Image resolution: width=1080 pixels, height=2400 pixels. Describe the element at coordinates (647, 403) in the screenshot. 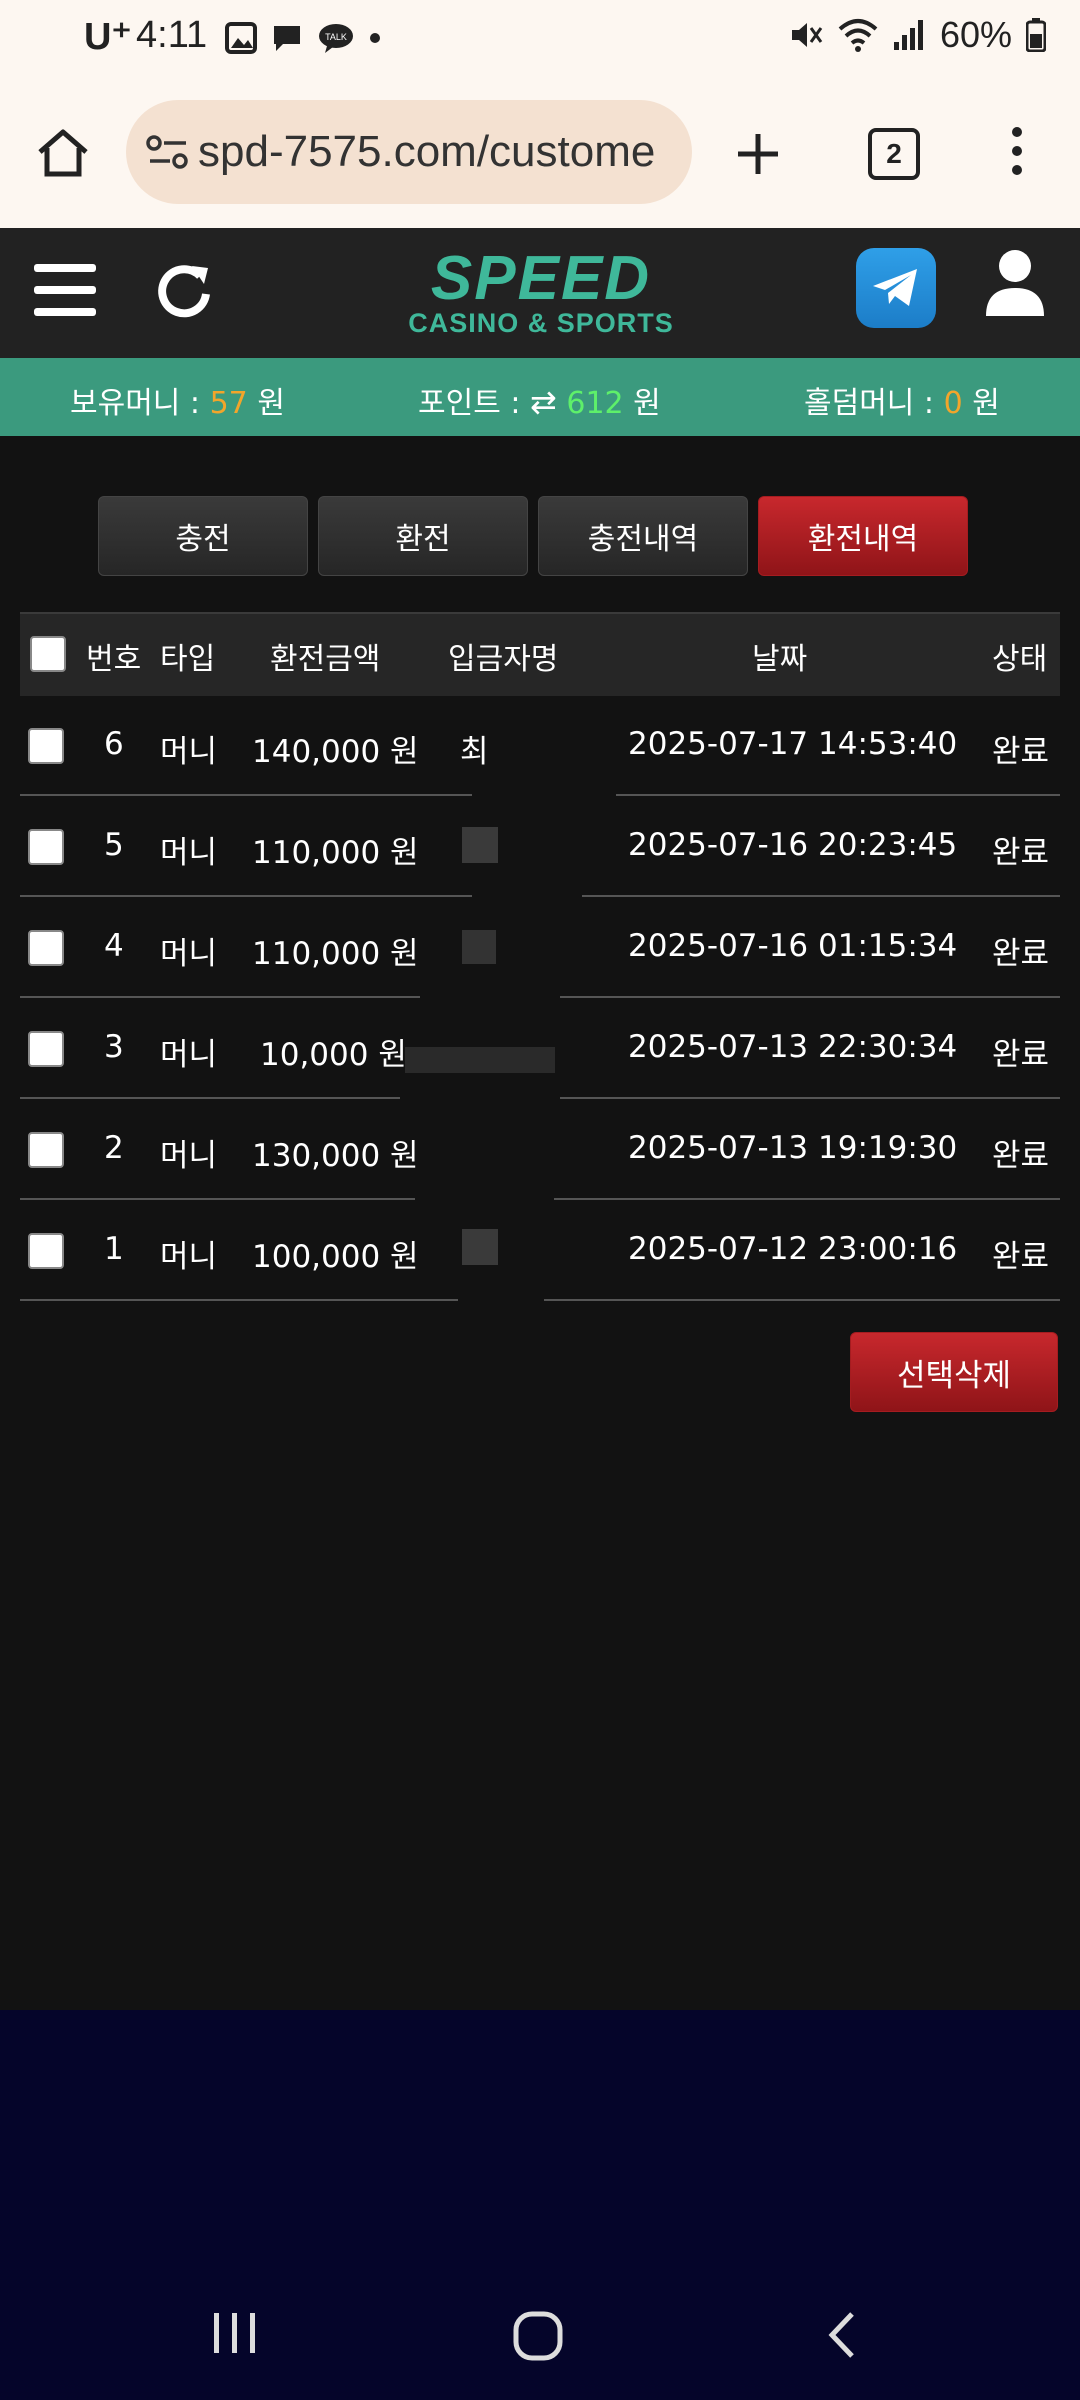

I see `point-unit: 원` at that location.